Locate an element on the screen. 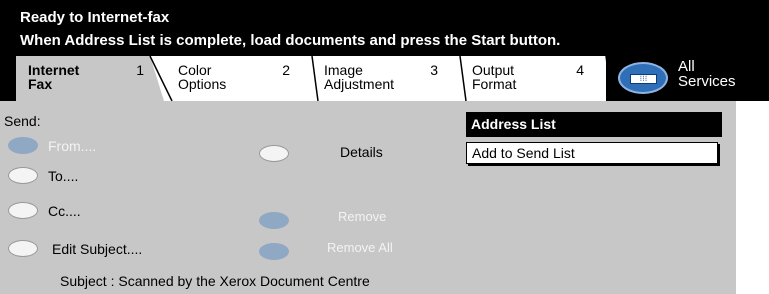 This screenshot has height=294, width=769. send-label: Send: is located at coordinates (22, 121).